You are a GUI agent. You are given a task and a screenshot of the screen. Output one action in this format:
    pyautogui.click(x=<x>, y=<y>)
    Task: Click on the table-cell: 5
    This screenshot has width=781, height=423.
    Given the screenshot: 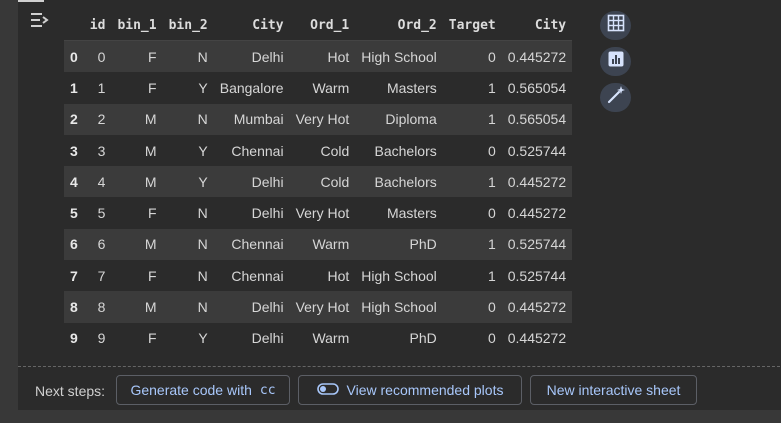 What is the action you would take?
    pyautogui.click(x=101, y=213)
    